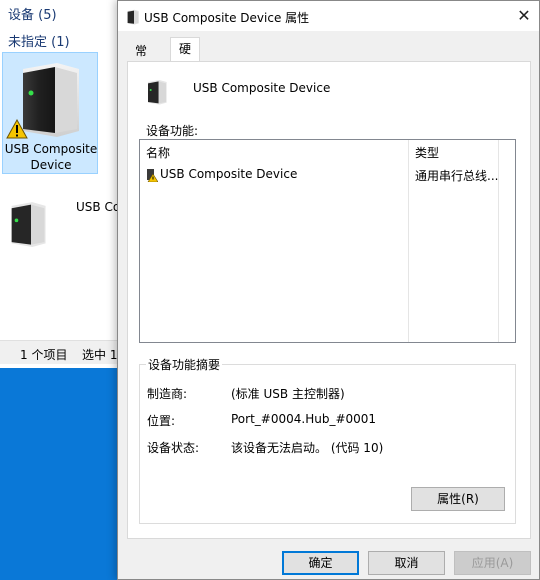 This screenshot has height=580, width=540. Describe the element at coordinates (458, 499) in the screenshot. I see `properties-button: 属性(R)` at that location.